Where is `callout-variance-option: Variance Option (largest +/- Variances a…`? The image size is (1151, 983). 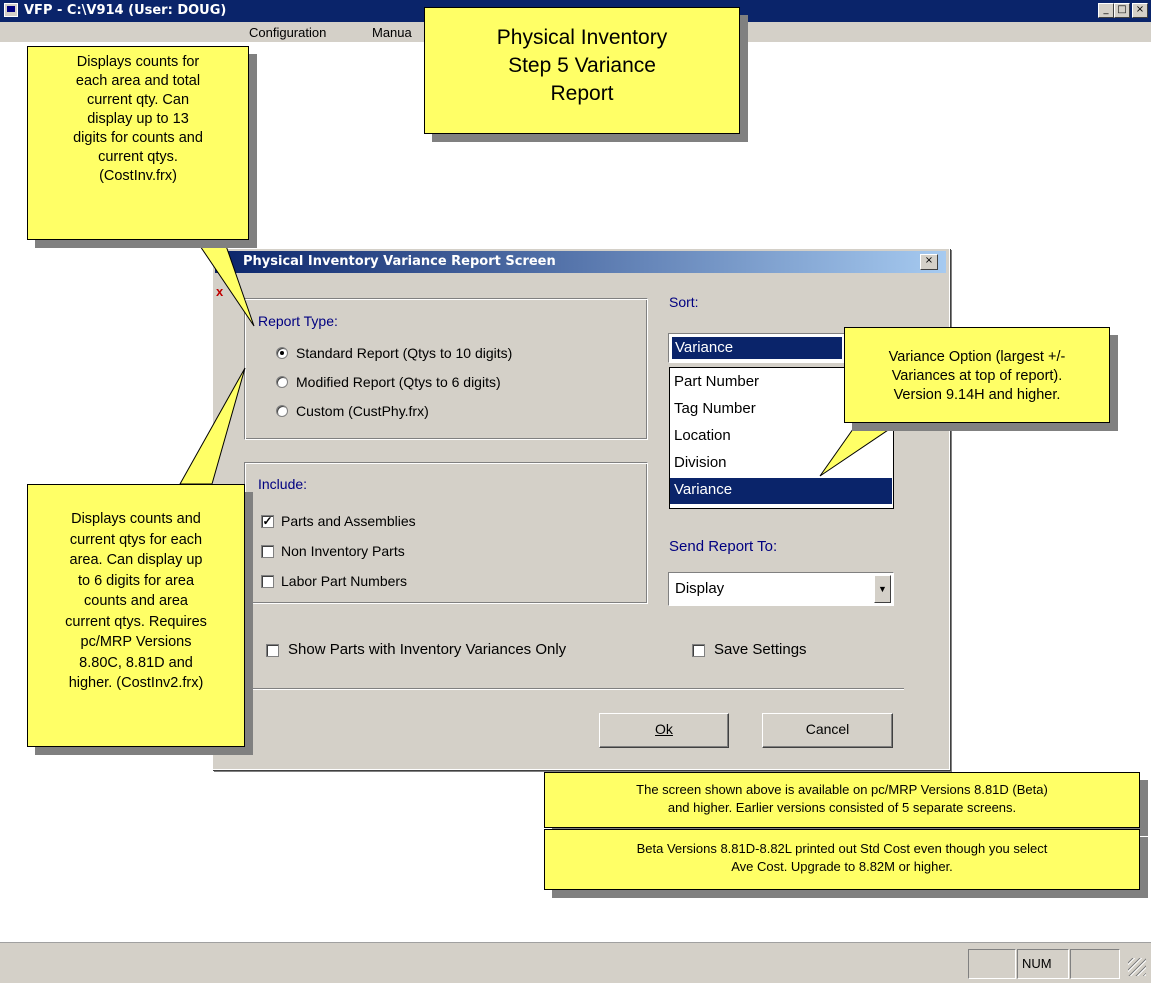 callout-variance-option: Variance Option (largest +/- Variances a… is located at coordinates (977, 375).